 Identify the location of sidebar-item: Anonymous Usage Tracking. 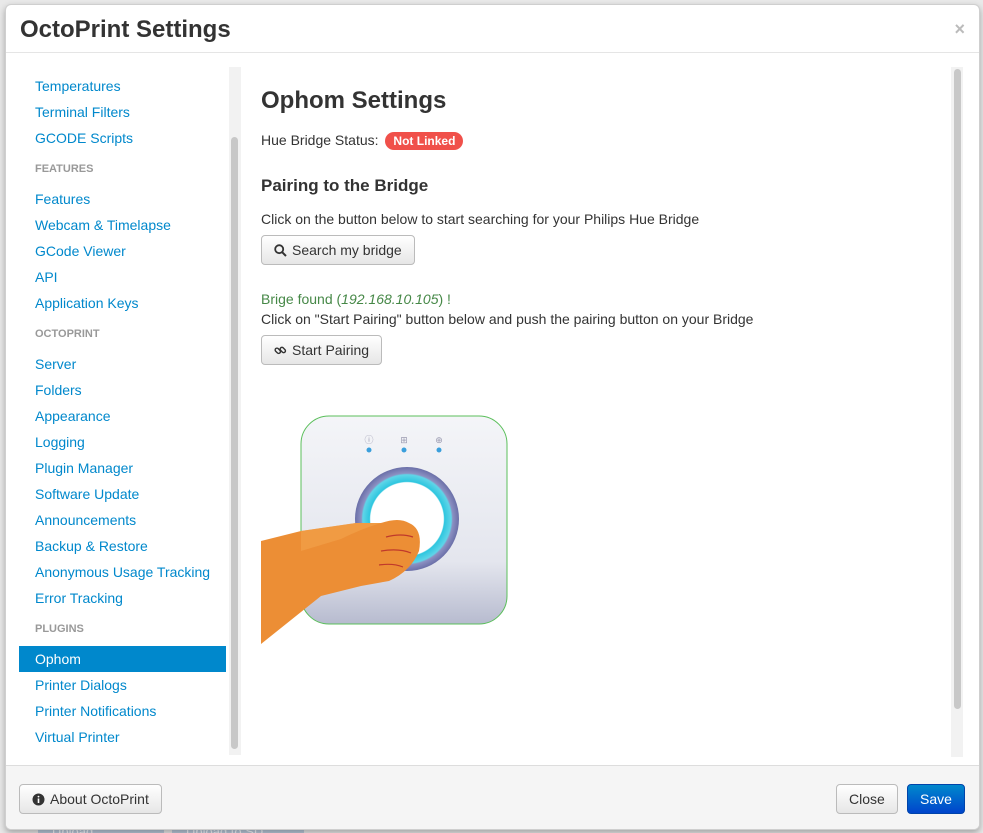
(122, 572).